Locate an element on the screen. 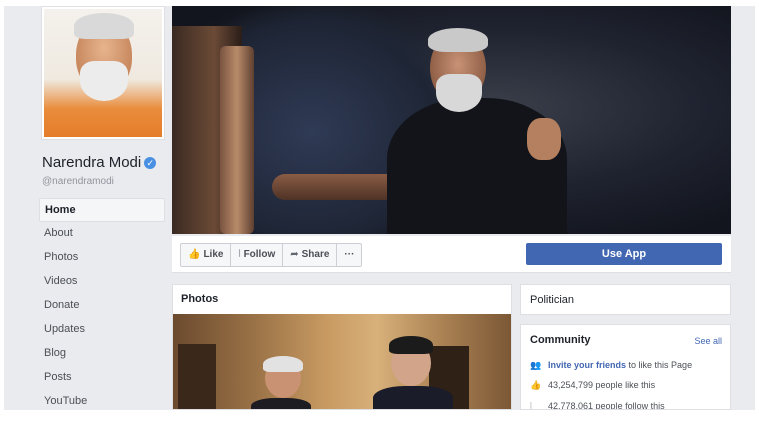 The image size is (759, 422). nav-item-youtube: YouTube is located at coordinates (102, 400).